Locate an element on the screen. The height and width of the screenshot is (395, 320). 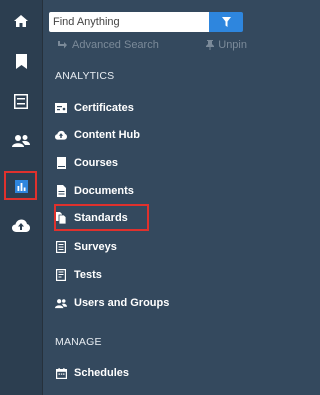
advanced-search-link: Advanced Search is located at coordinates (108, 45).